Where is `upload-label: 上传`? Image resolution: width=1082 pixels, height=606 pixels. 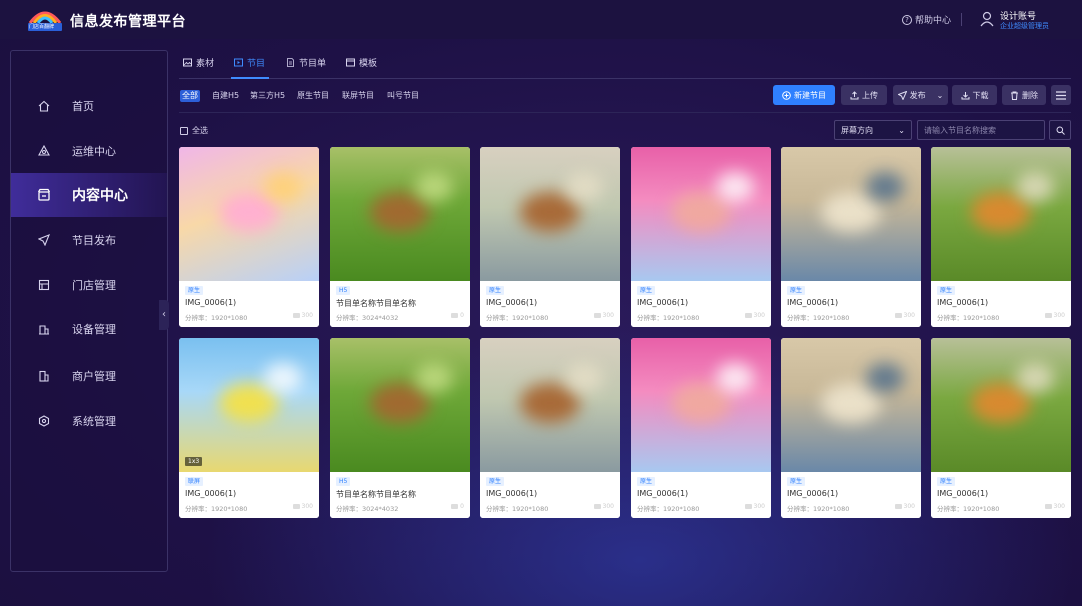
upload-label: 上传 is located at coordinates (870, 95).